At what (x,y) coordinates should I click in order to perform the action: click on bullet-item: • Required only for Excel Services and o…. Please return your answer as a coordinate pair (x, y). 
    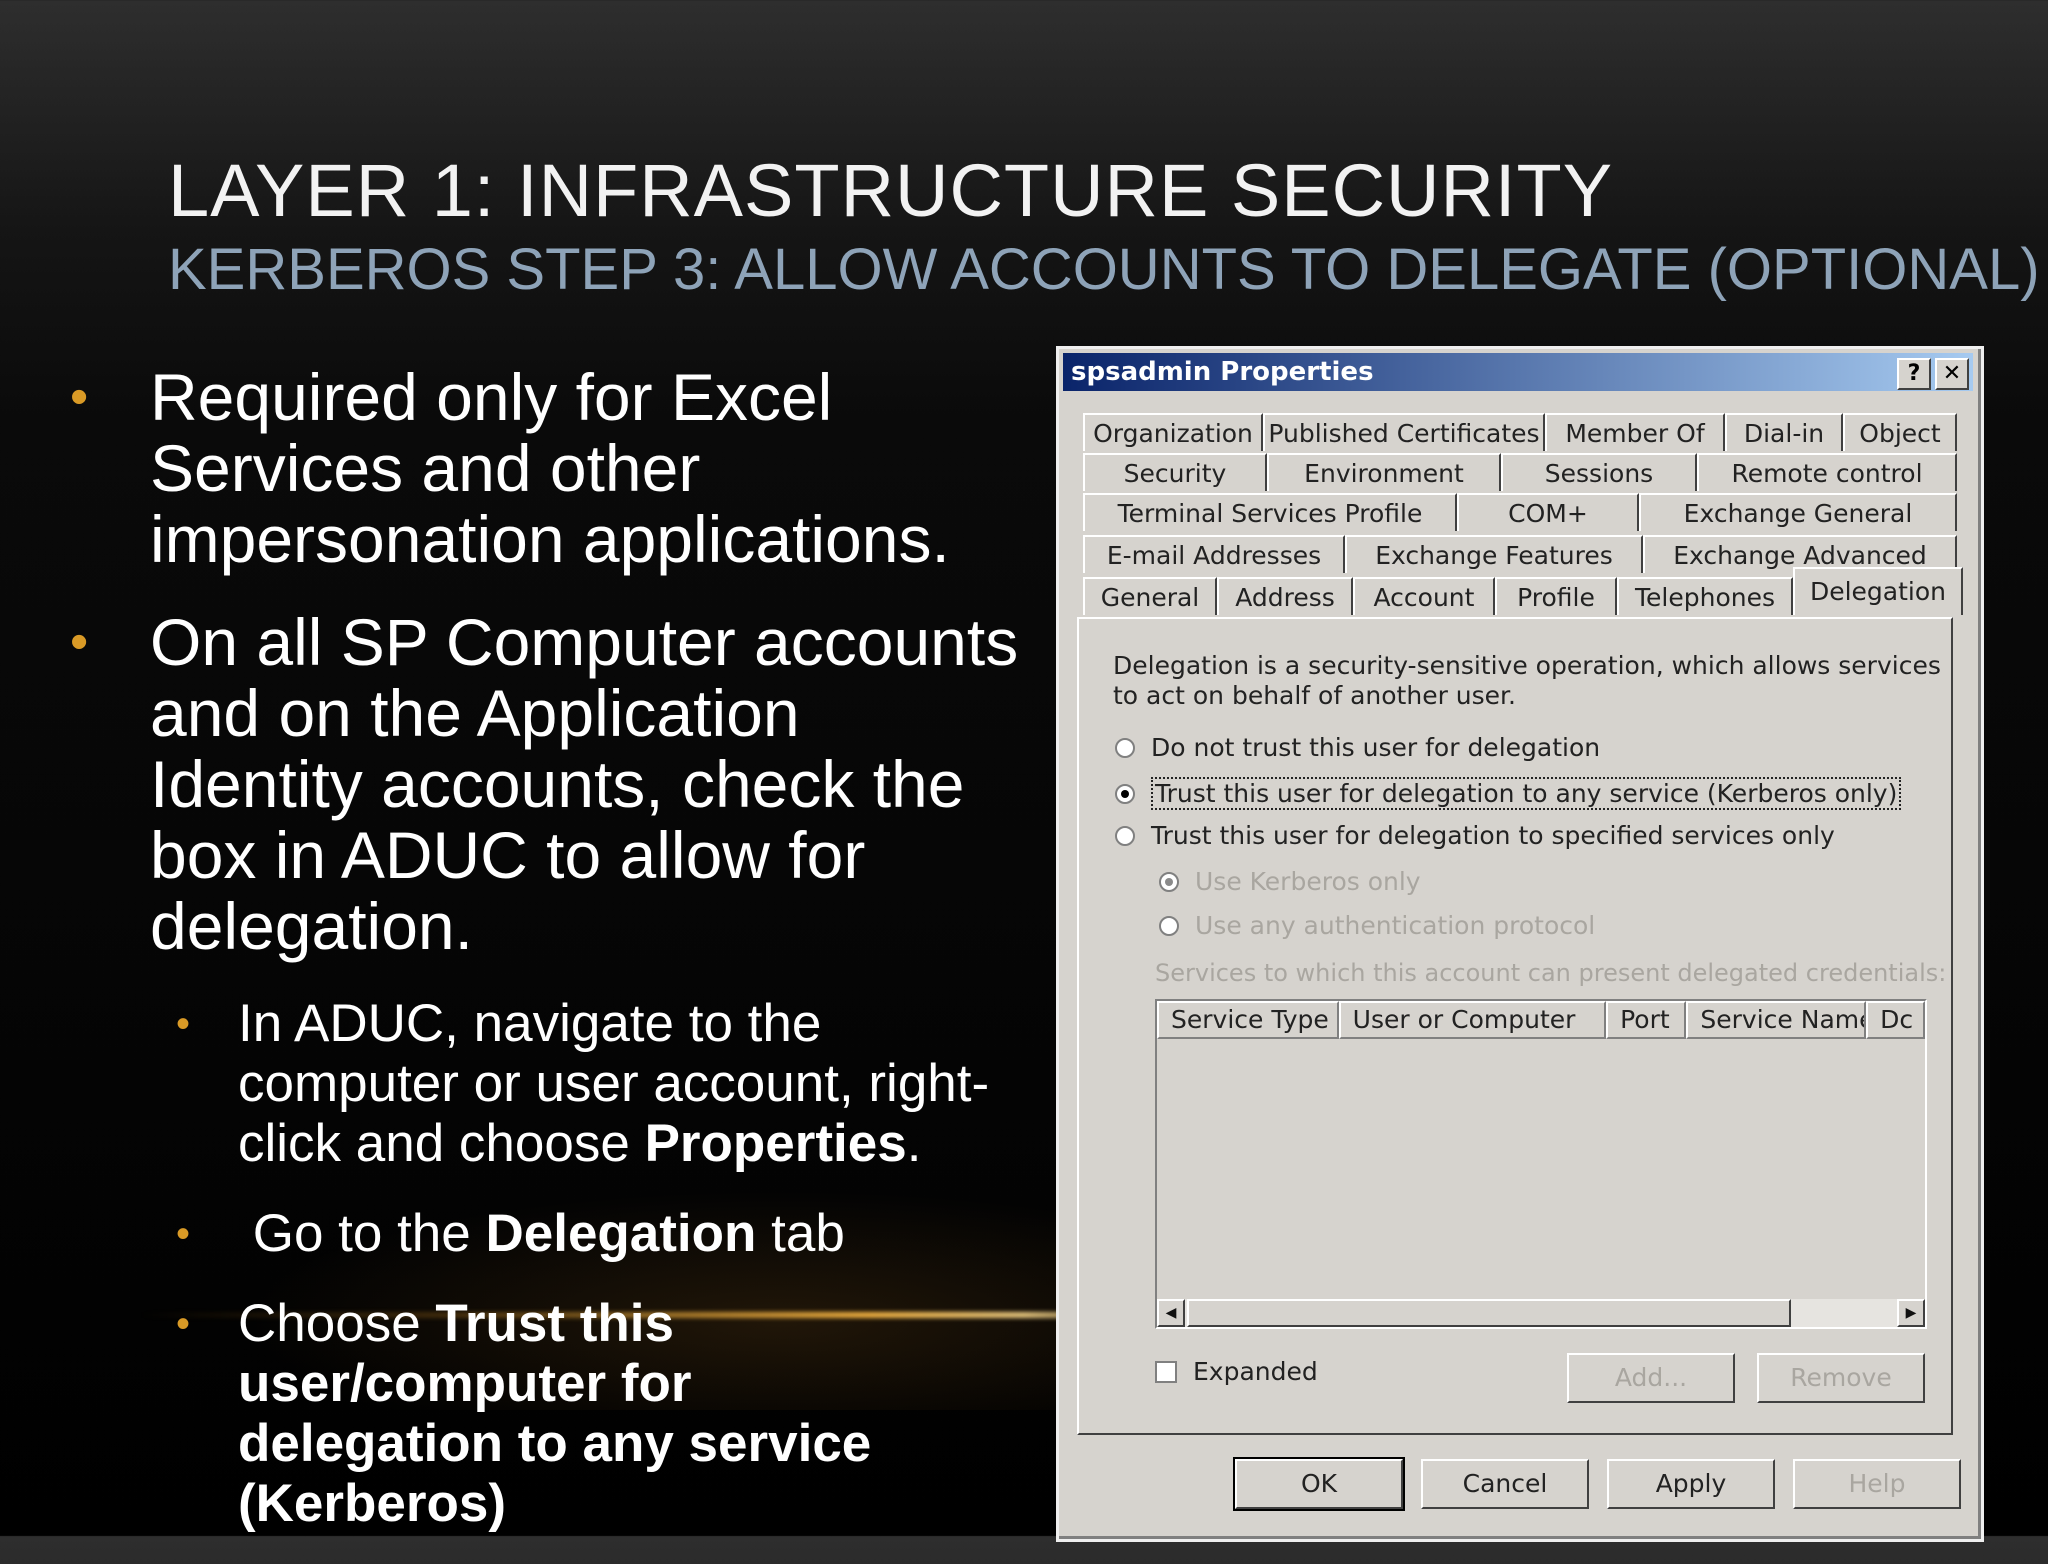
    Looking at the image, I should click on (550, 468).